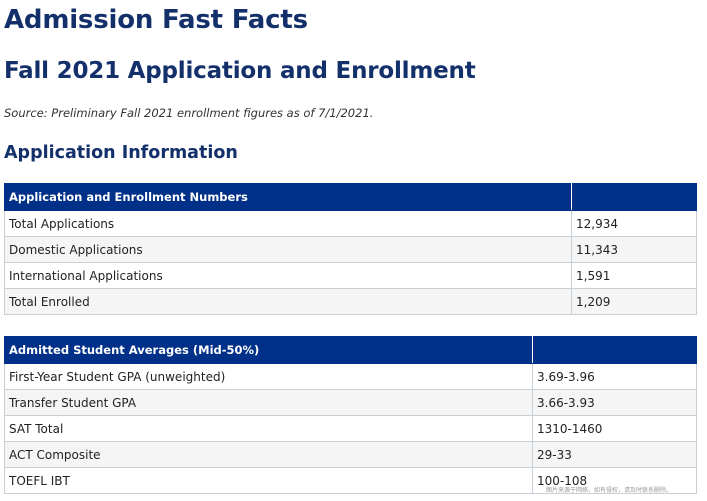 The height and width of the screenshot is (501, 707). What do you see at coordinates (268, 350) in the screenshot?
I see `table-header-label: Admitted Student Averages (Mid-50%)` at bounding box center [268, 350].